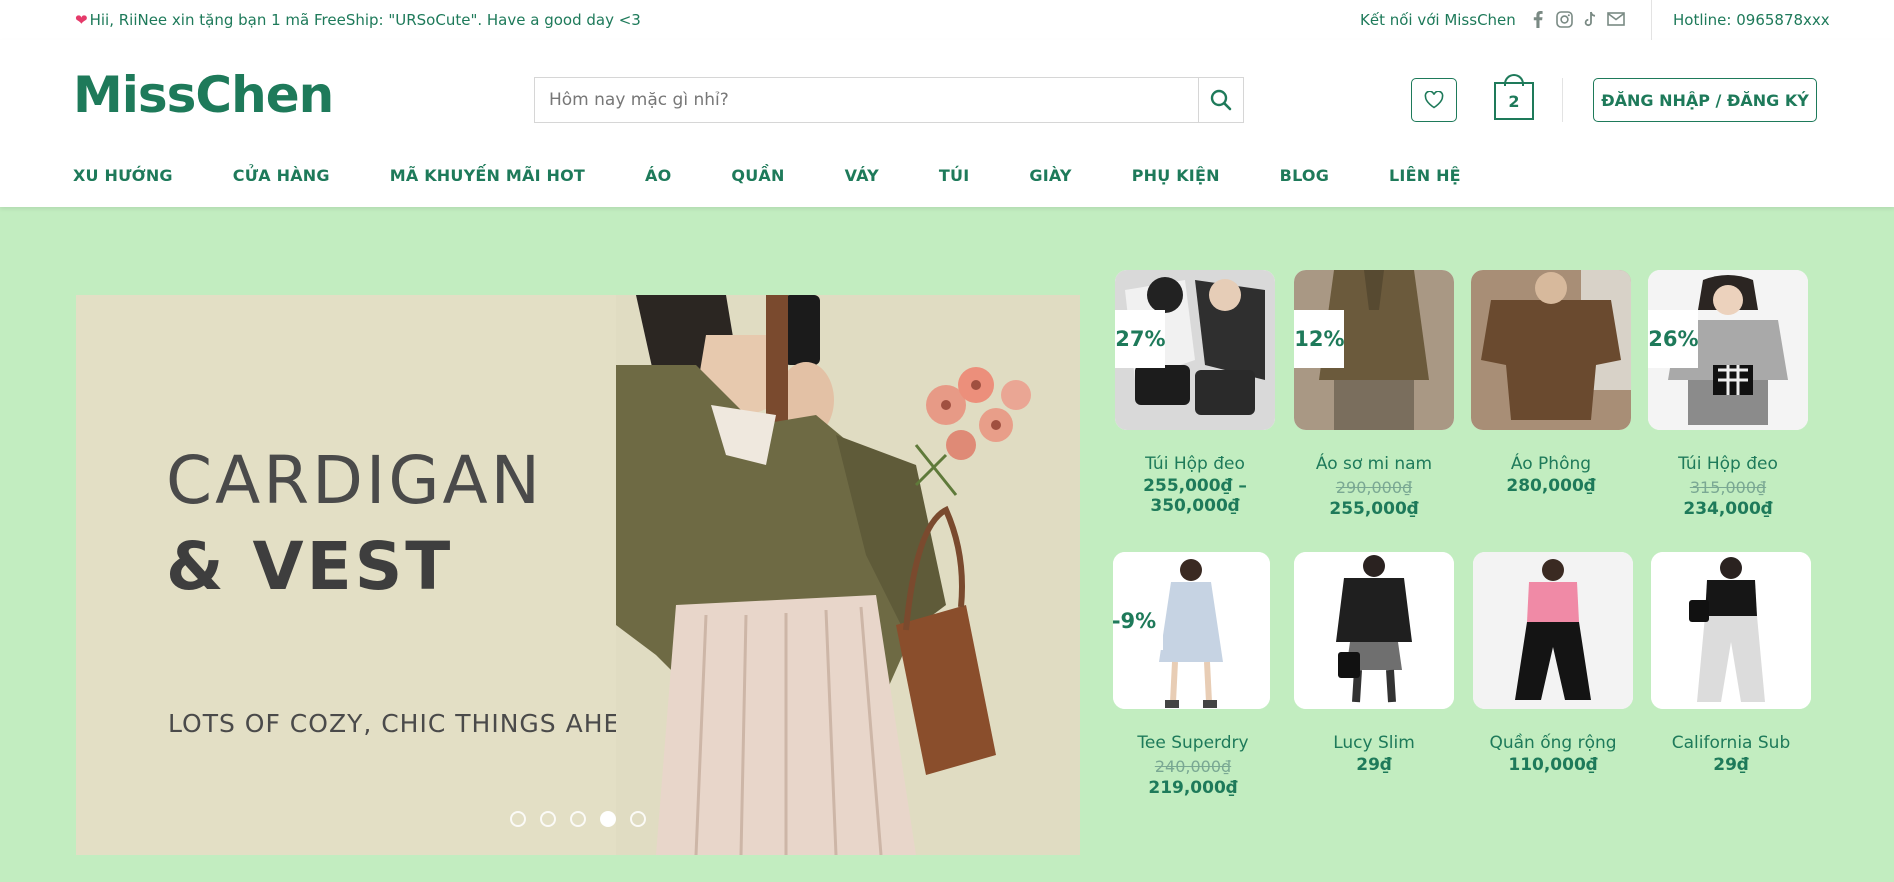  What do you see at coordinates (1728, 487) in the screenshot?
I see `product-old-price: 315,000₫` at bounding box center [1728, 487].